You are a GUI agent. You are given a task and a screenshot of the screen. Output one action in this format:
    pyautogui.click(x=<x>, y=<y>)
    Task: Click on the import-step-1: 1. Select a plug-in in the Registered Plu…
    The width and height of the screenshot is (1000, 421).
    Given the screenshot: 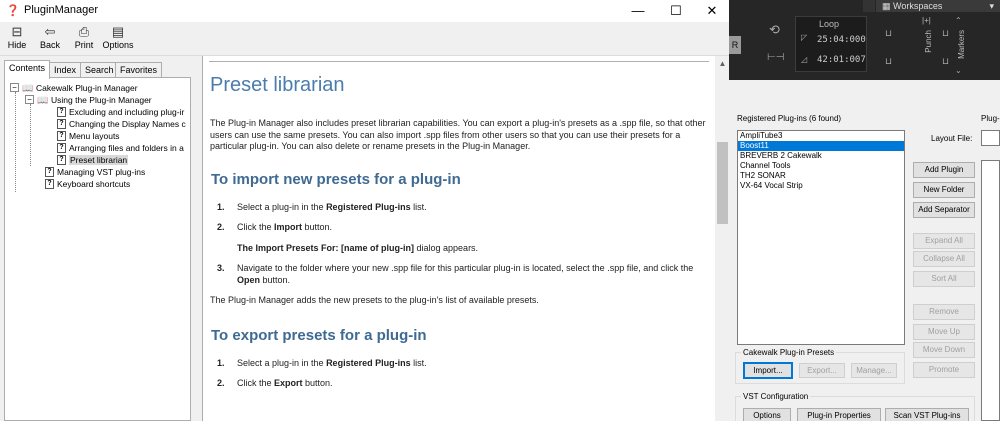 What is the action you would take?
    pyautogui.click(x=322, y=206)
    